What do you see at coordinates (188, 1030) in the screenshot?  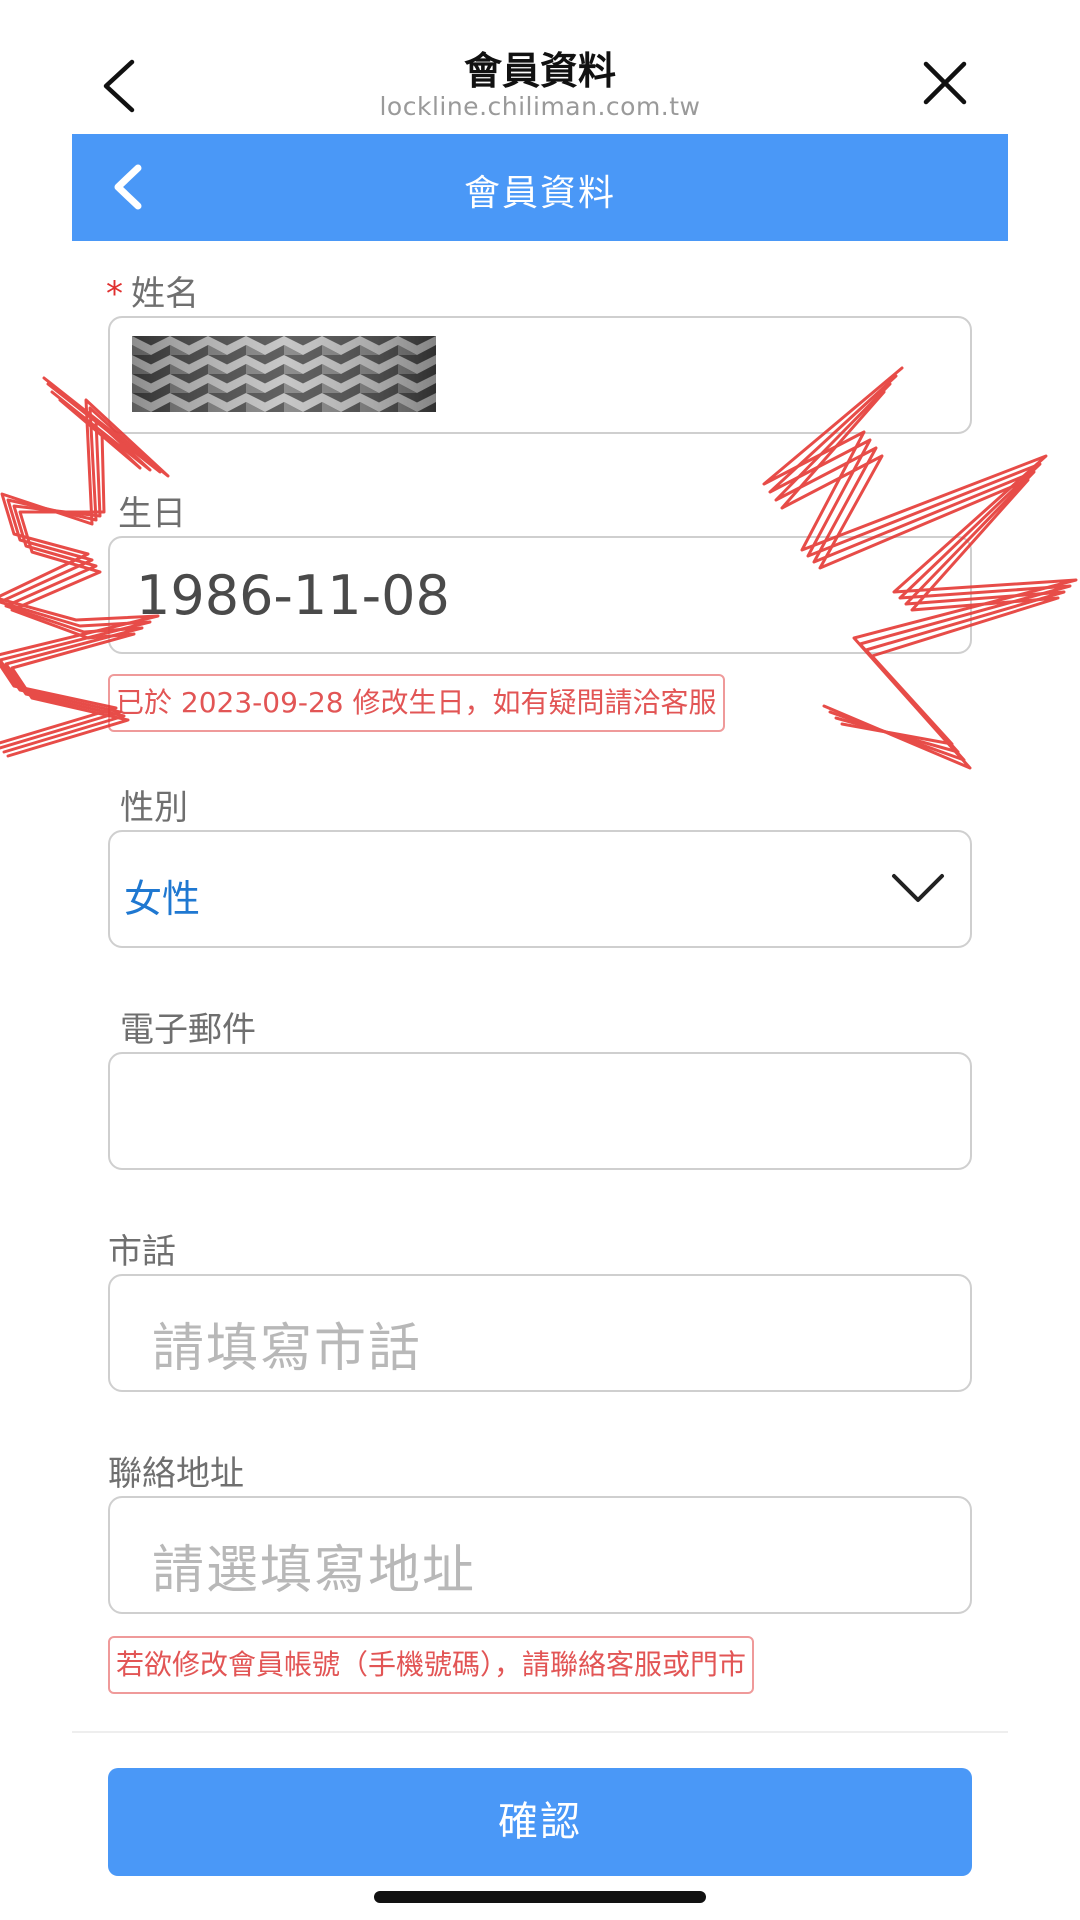 I see `email-label: 電子郵件` at bounding box center [188, 1030].